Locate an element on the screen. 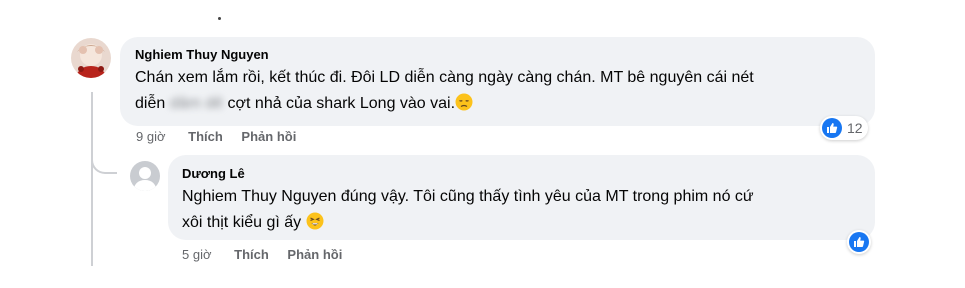  reaction-count: 12 is located at coordinates (855, 128).